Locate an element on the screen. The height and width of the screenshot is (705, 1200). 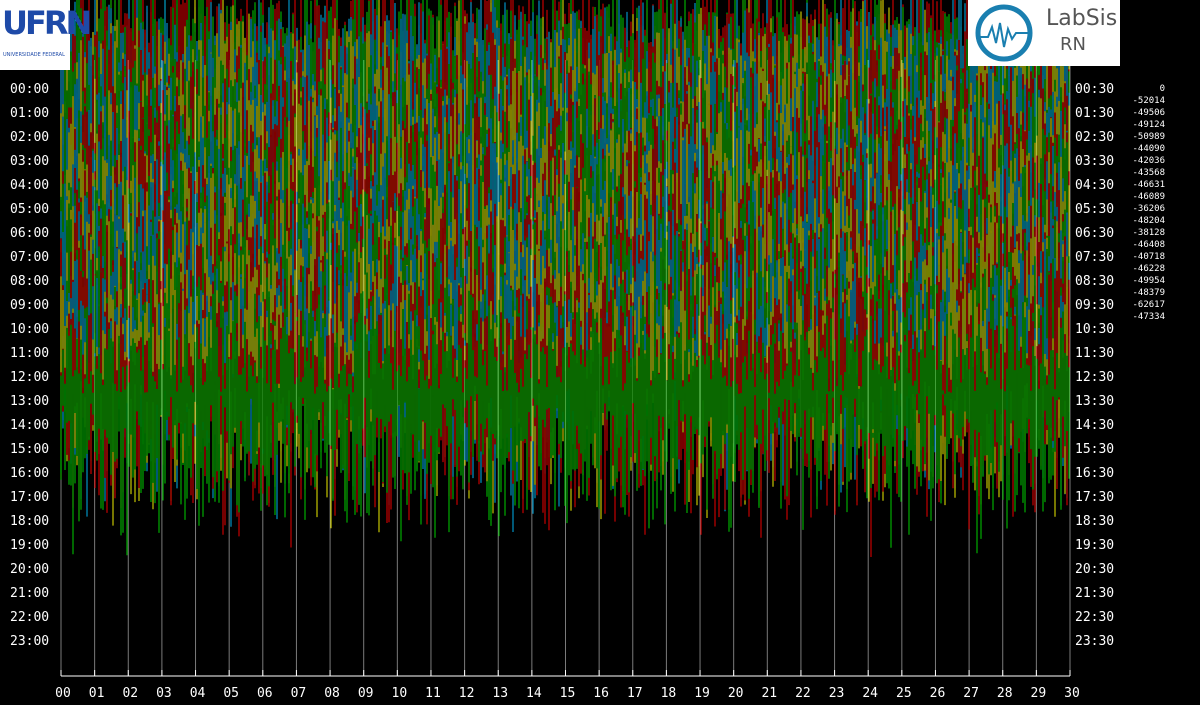
ufrn-logo-text: UFRN is located at coordinates (47, 23).